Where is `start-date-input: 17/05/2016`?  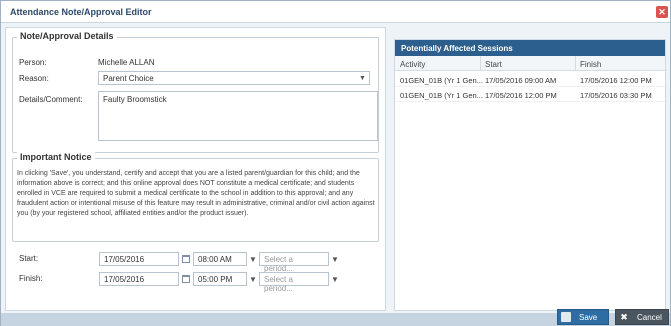
start-date-input: 17/05/2016 is located at coordinates (139, 259).